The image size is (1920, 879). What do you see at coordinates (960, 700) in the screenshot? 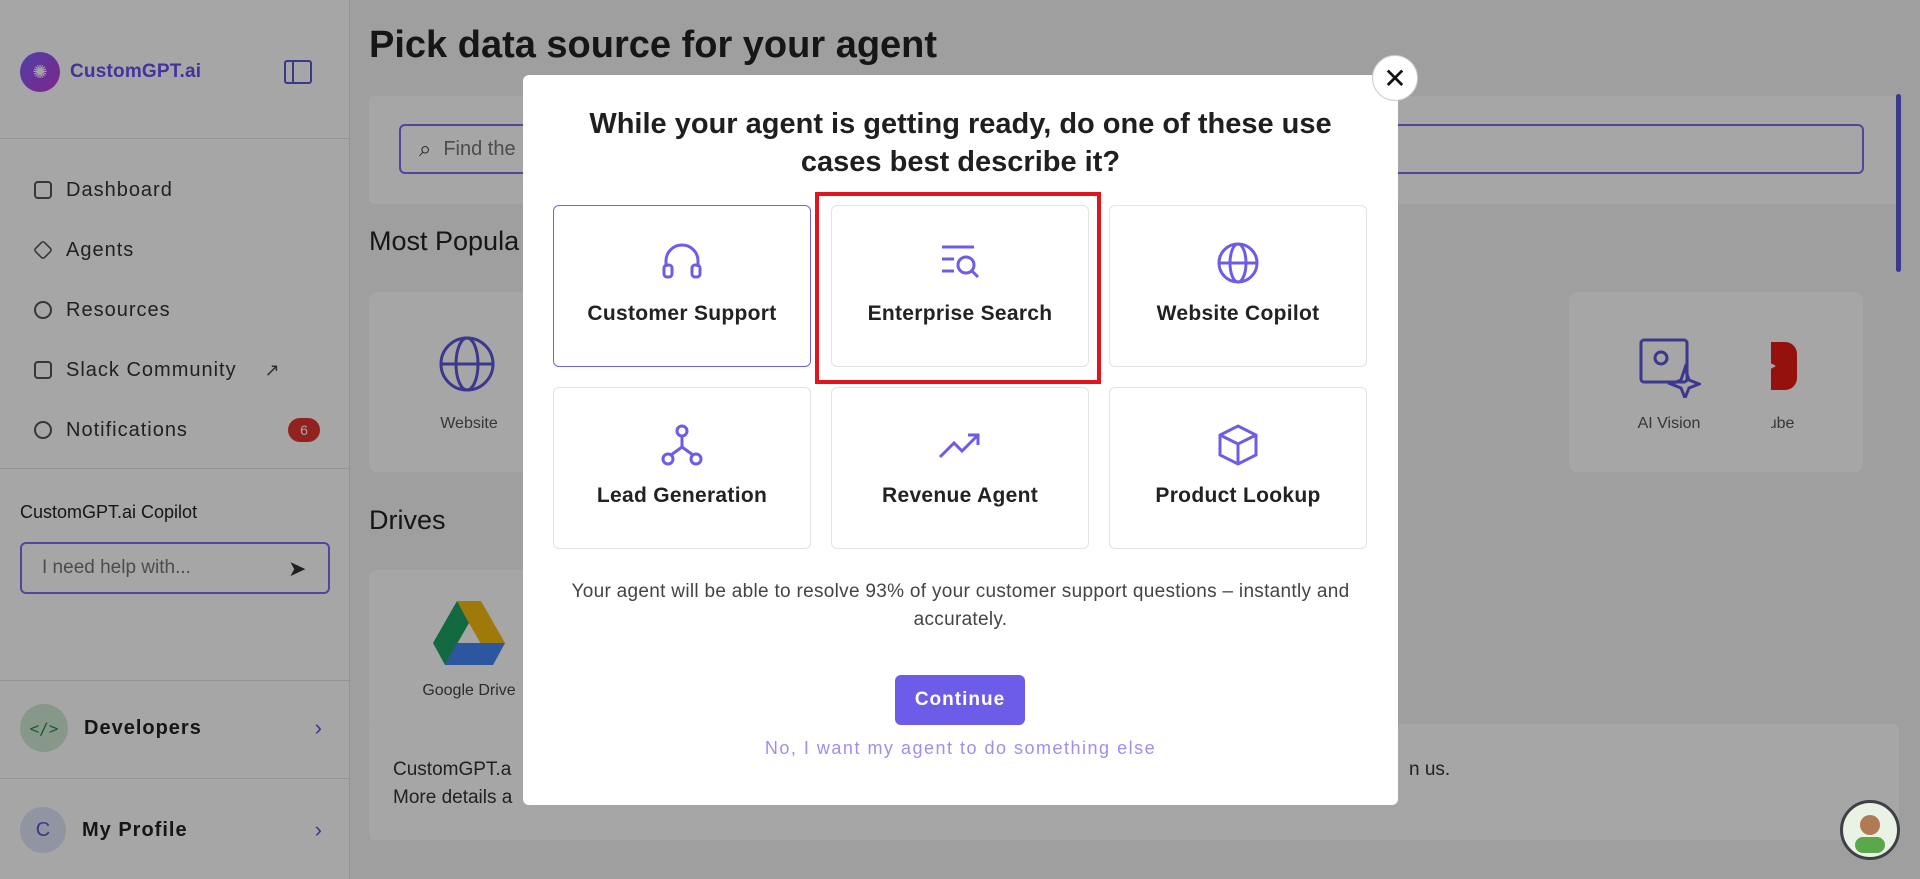
I see `continue-button: Continue` at bounding box center [960, 700].